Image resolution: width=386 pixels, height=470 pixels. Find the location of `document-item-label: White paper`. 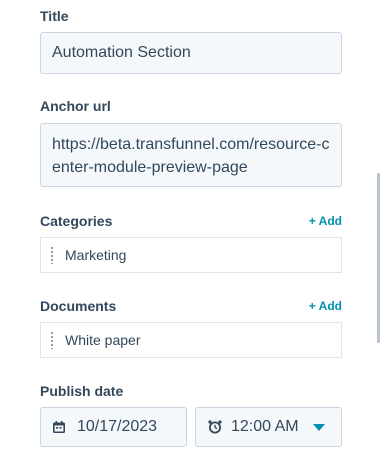

document-item-label: White paper is located at coordinates (103, 340).